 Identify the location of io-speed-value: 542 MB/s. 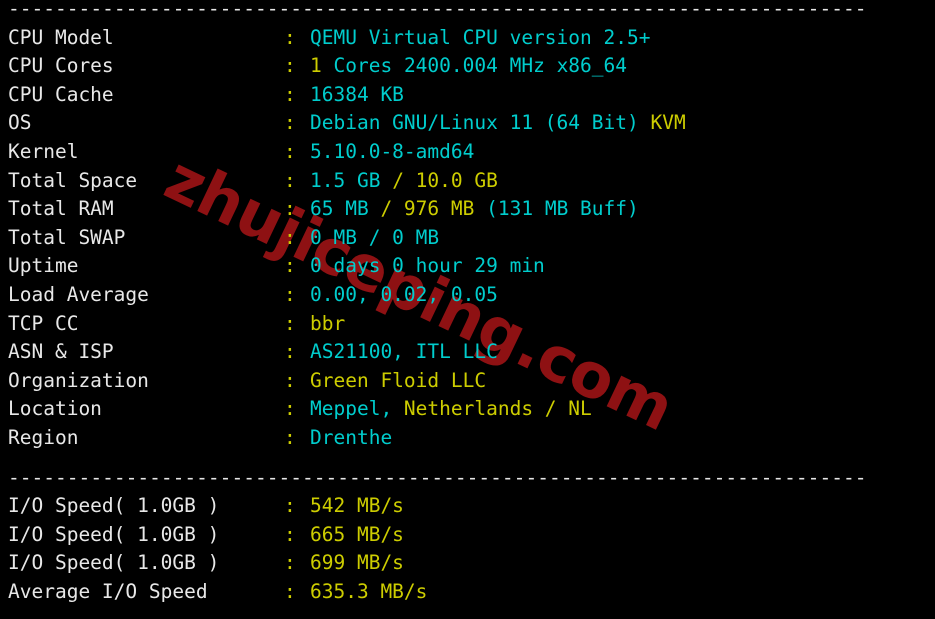
(357, 506).